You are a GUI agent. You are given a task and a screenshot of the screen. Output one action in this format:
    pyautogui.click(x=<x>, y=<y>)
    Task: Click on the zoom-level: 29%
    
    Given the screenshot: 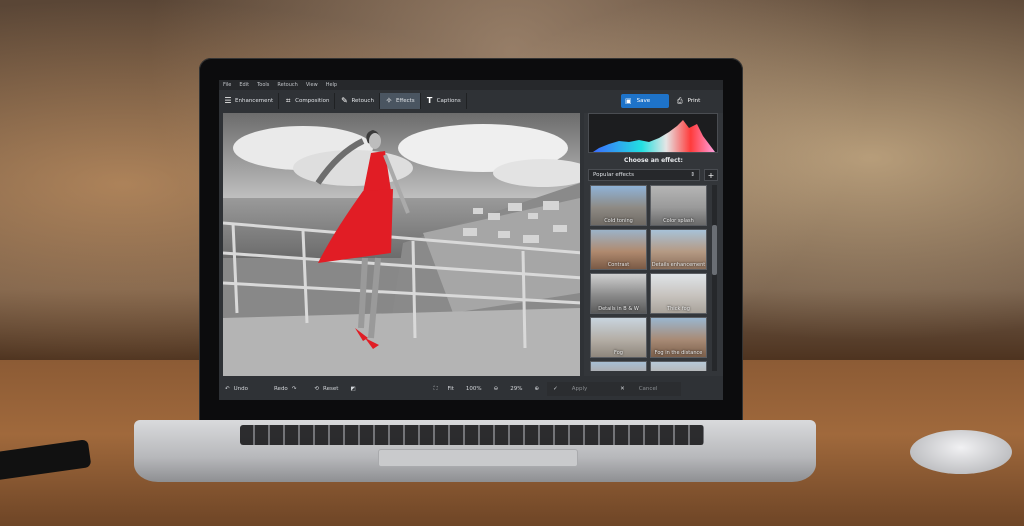 What is the action you would take?
    pyautogui.click(x=516, y=389)
    